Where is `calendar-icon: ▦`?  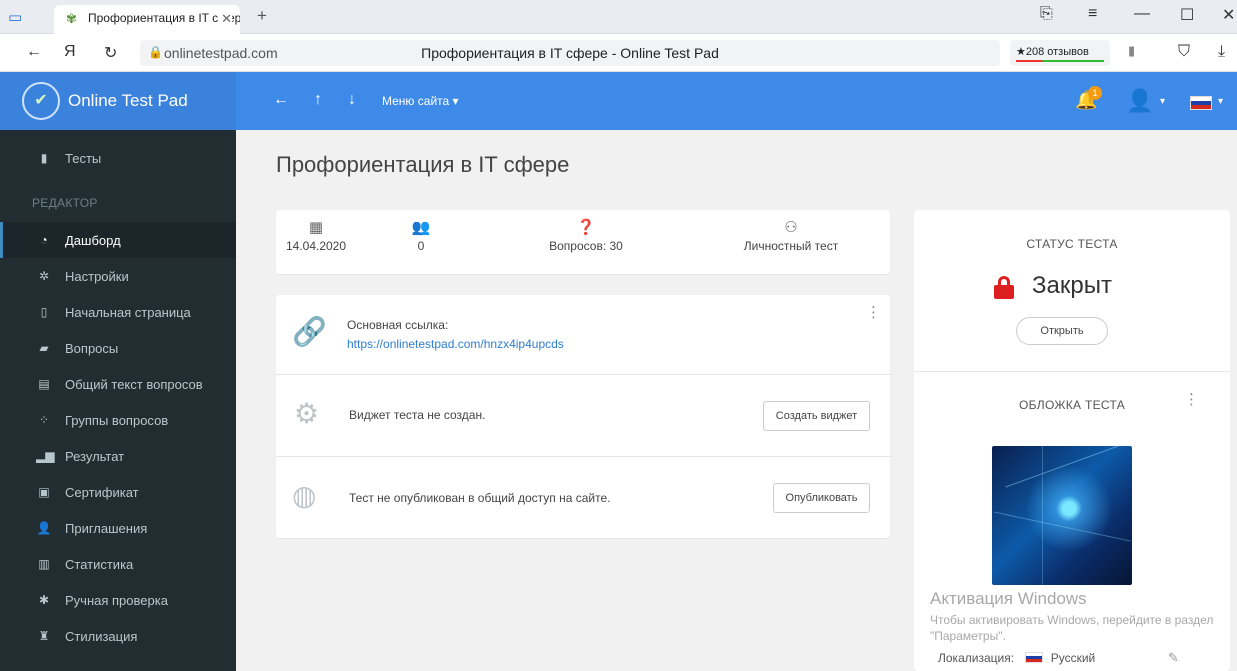 calendar-icon: ▦ is located at coordinates (316, 227).